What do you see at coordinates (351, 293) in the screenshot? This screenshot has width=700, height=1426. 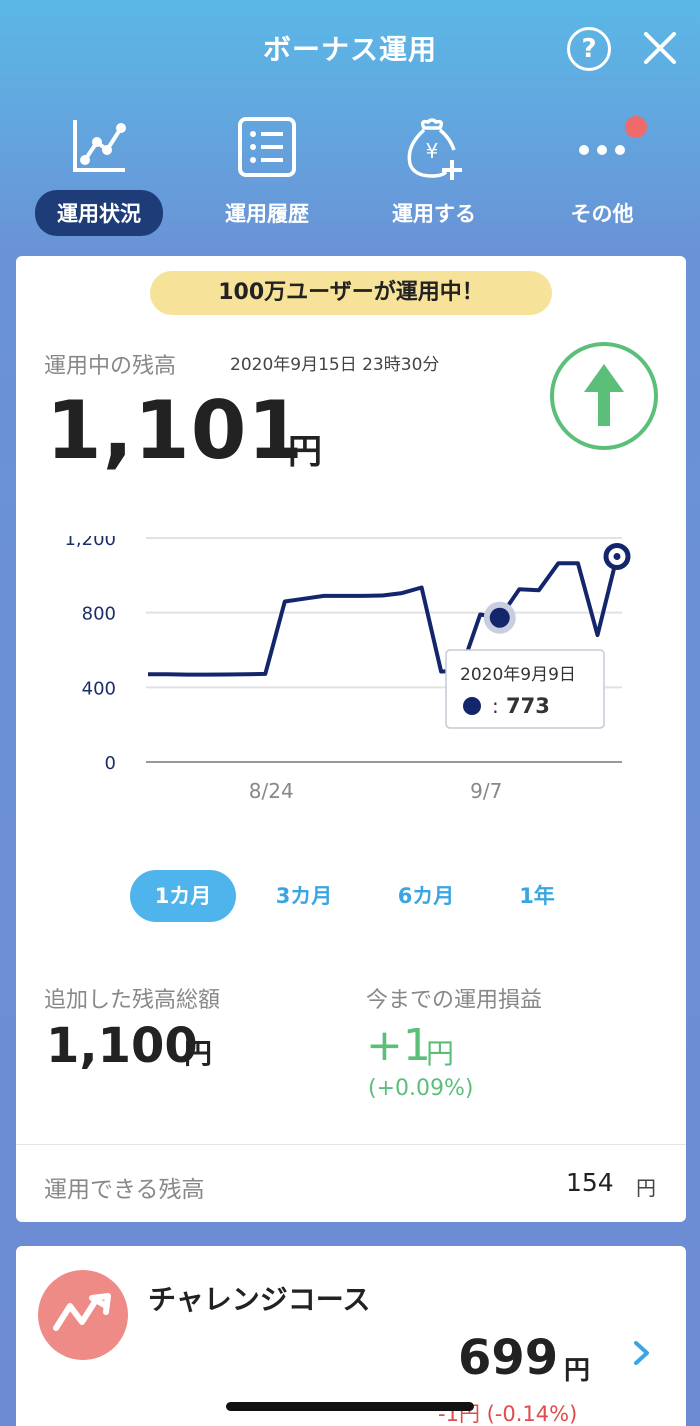 I see `user-count-banner: 100万ユーザーが運用中！` at bounding box center [351, 293].